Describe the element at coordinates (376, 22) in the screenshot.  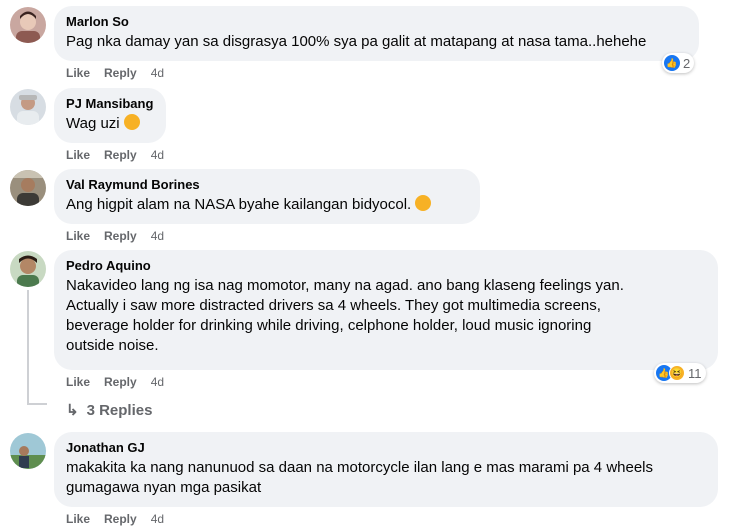
I see `comment-author: Marlon So` at that location.